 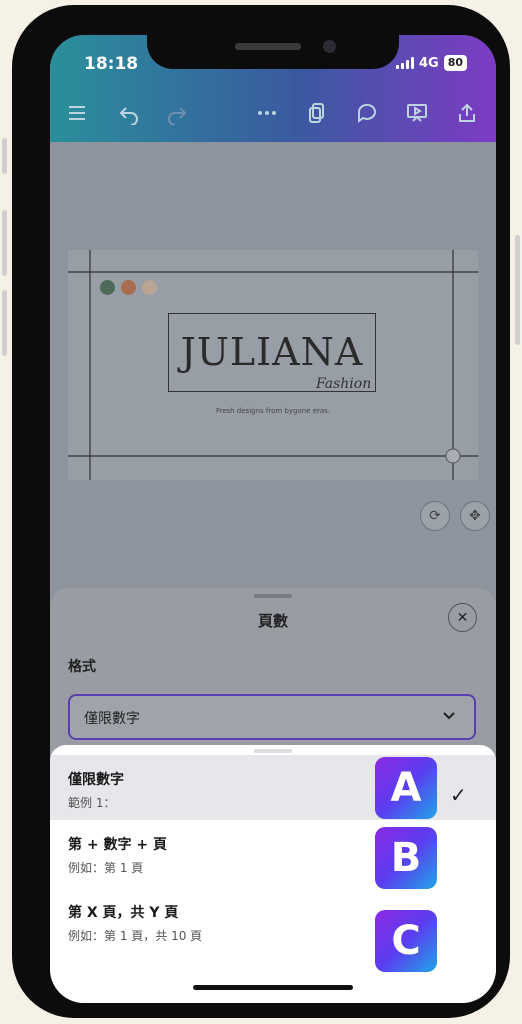 What do you see at coordinates (406, 941) in the screenshot?
I see `option-badge-c: C` at bounding box center [406, 941].